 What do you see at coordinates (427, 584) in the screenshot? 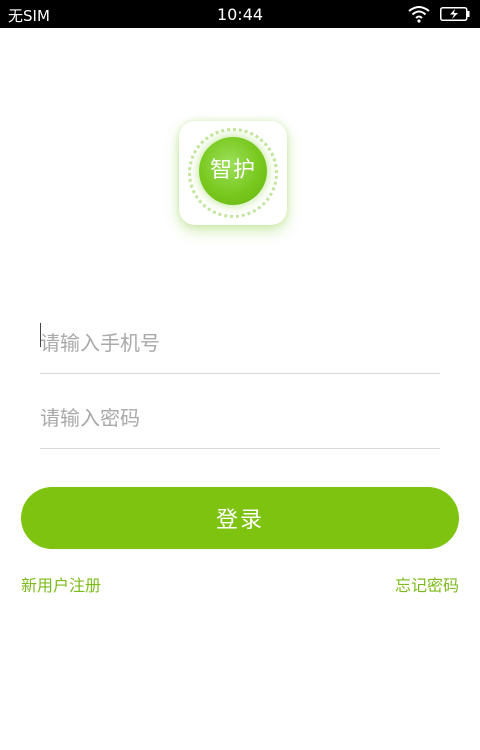
I see `forgot-password-link: 忘记密码` at bounding box center [427, 584].